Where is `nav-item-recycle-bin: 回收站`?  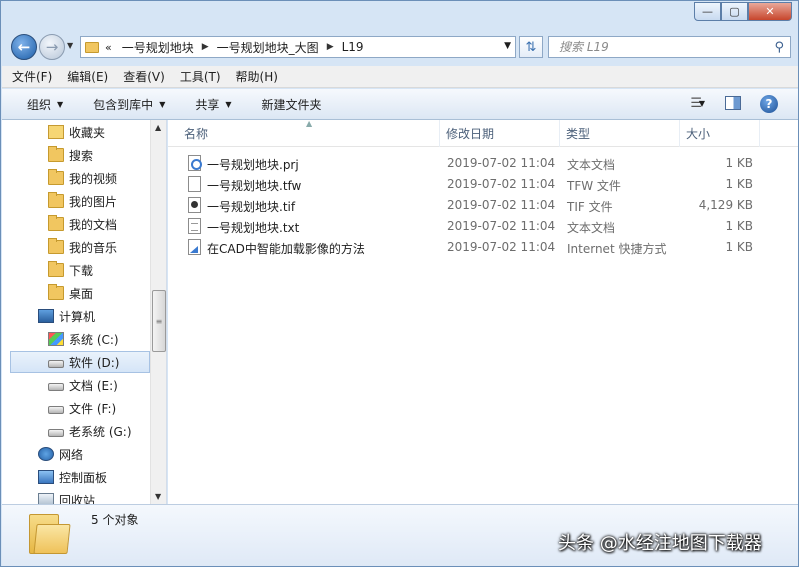
nav-item-recycle-bin: 回收站 is located at coordinates (102, 497).